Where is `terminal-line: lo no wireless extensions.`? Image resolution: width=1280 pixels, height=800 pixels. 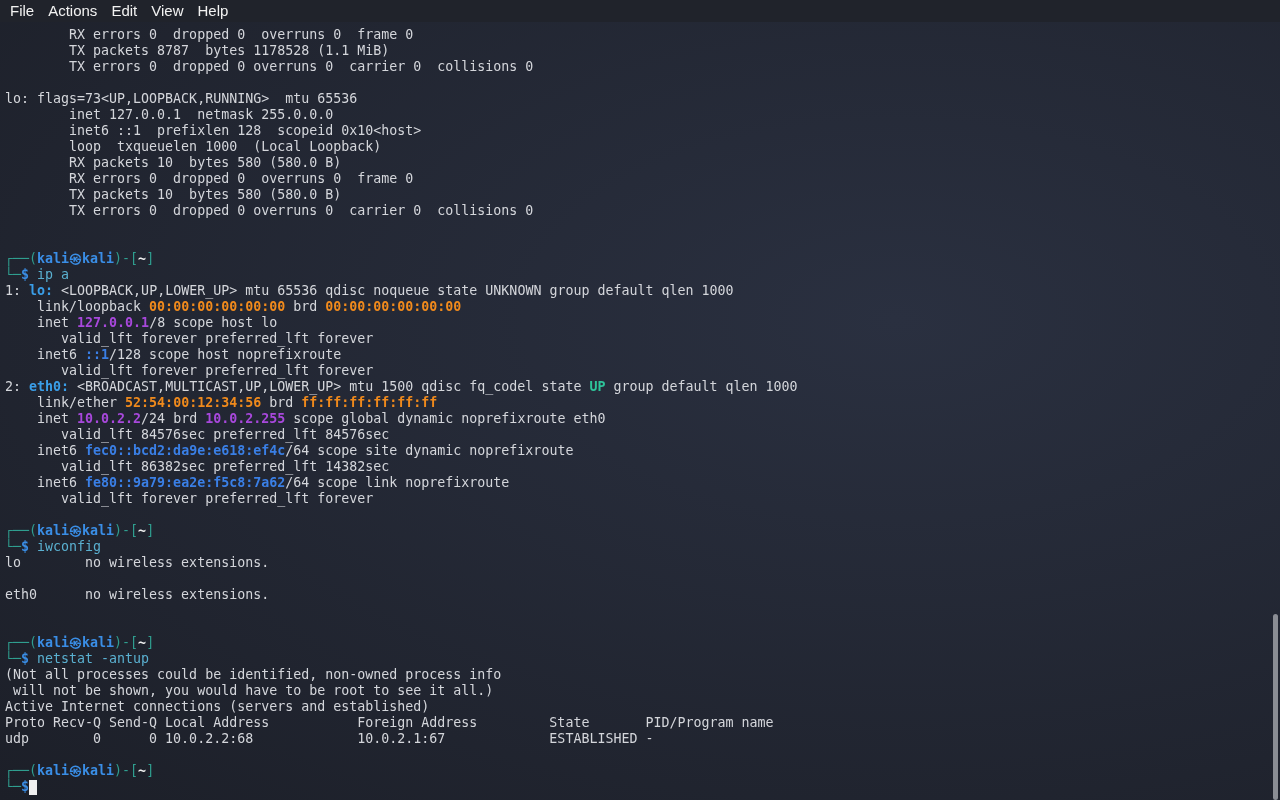 terminal-line: lo no wireless extensions. is located at coordinates (137, 563).